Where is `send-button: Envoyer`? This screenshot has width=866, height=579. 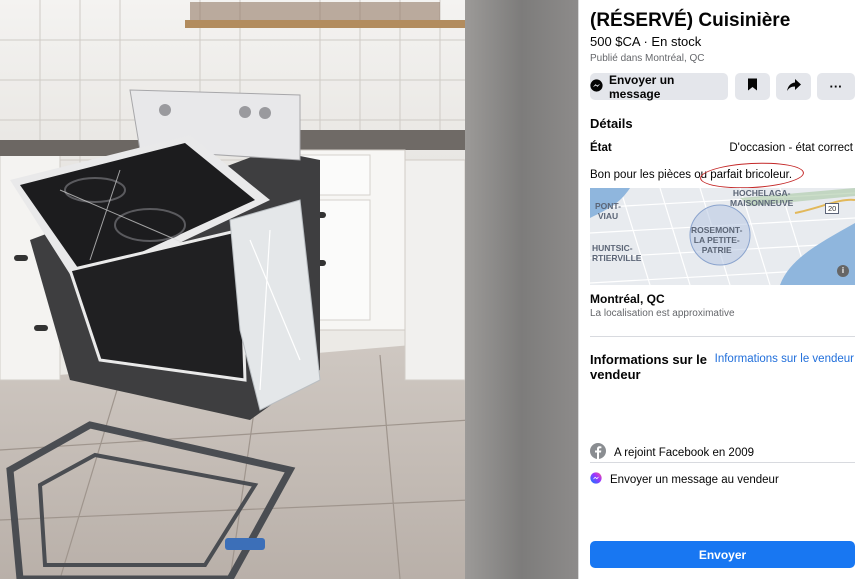
send-button: Envoyer is located at coordinates (722, 554).